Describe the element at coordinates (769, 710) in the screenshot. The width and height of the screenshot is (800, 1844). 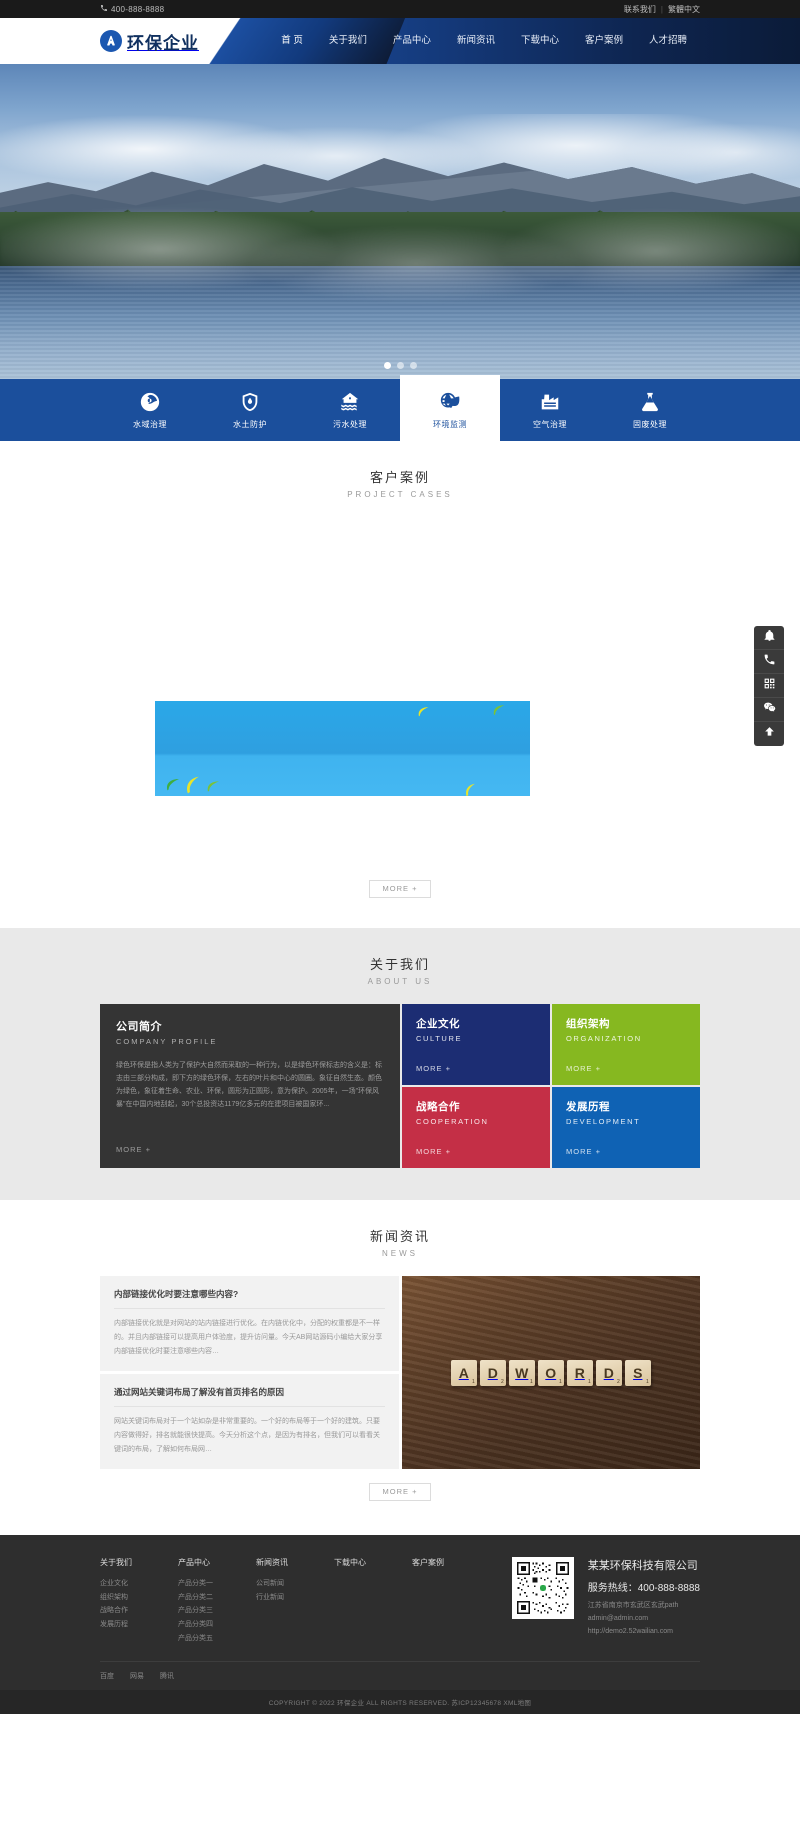
I see `wechat-tool` at that location.